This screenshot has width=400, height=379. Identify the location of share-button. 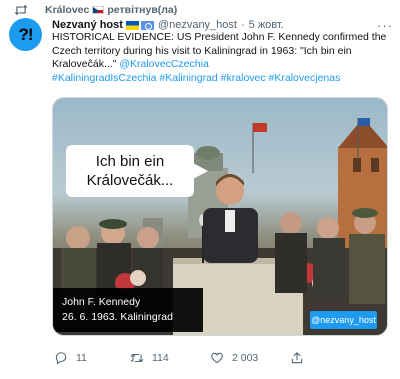
(297, 358).